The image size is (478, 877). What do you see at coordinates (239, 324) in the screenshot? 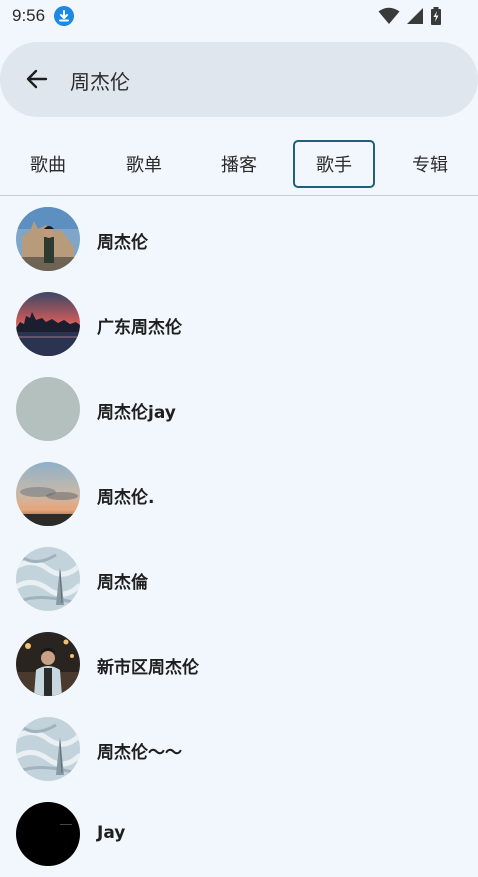
I see `artist-row: 广东周杰伦` at bounding box center [239, 324].